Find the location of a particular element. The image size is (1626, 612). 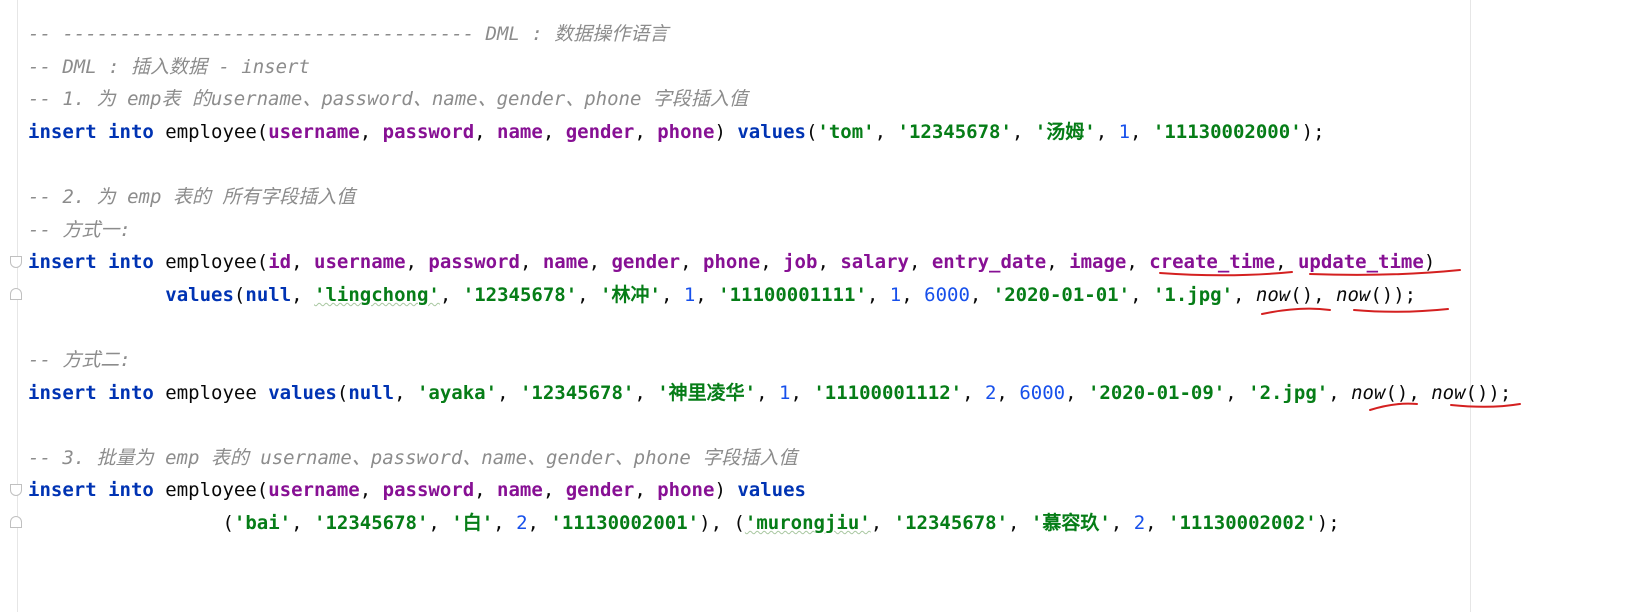

code-token: salary is located at coordinates (874, 262).